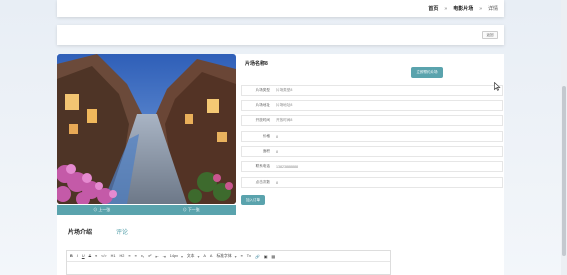 The width and height of the screenshot is (567, 275). Describe the element at coordinates (204, 256) in the screenshot. I see `font-color-icon: A` at that location.